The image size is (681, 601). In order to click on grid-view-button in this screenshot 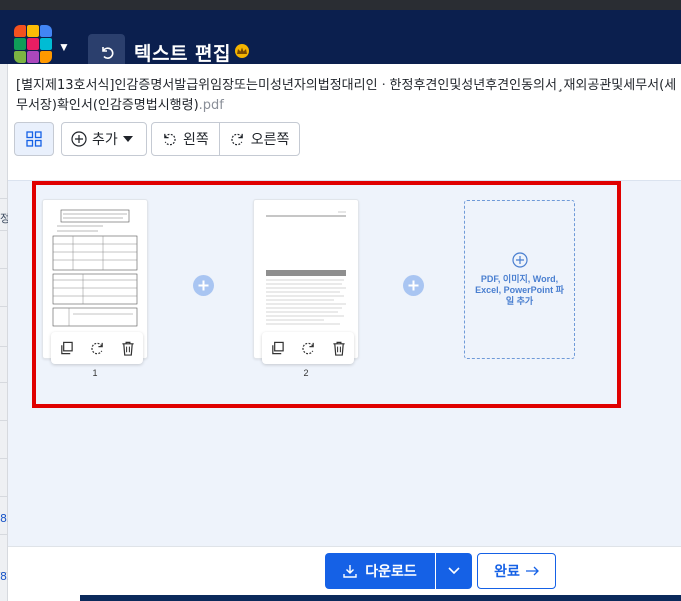, I will do `click(34, 139)`.